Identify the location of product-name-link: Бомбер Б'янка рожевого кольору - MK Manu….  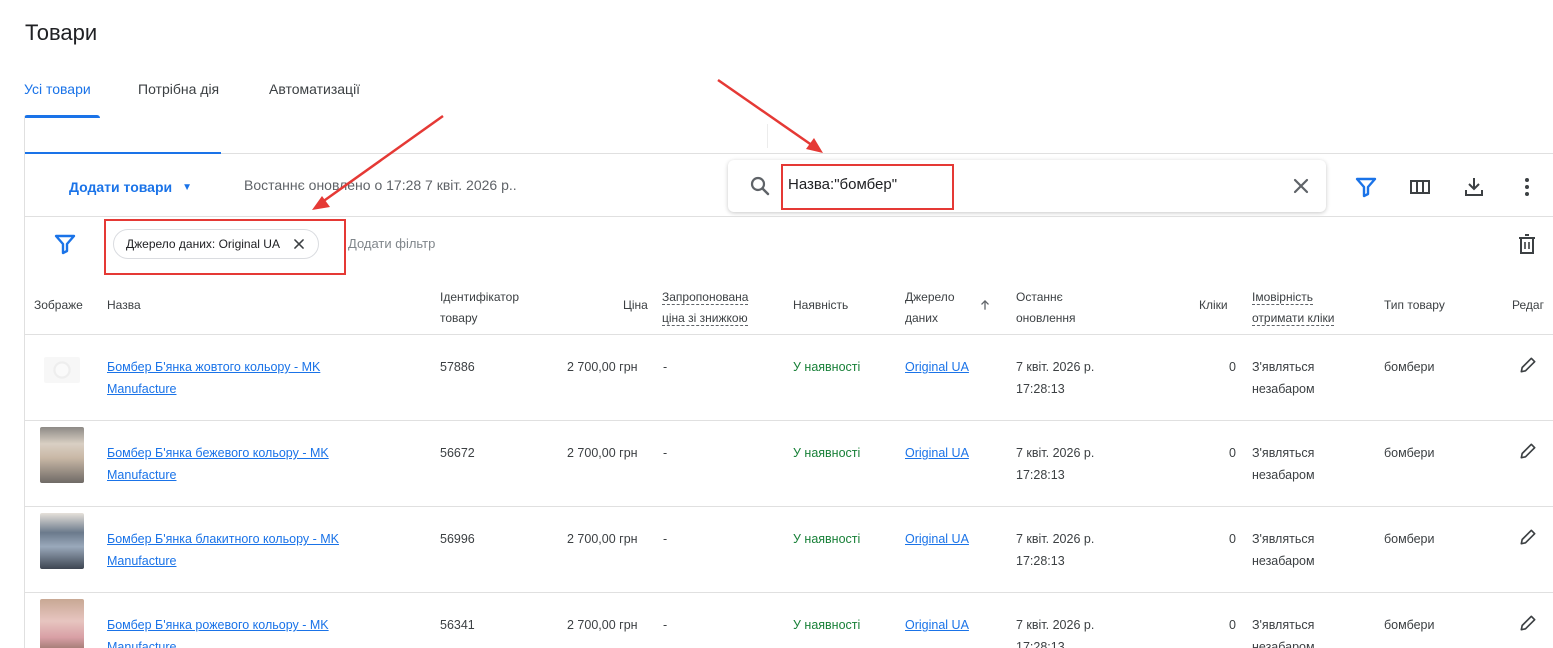
(247, 631).